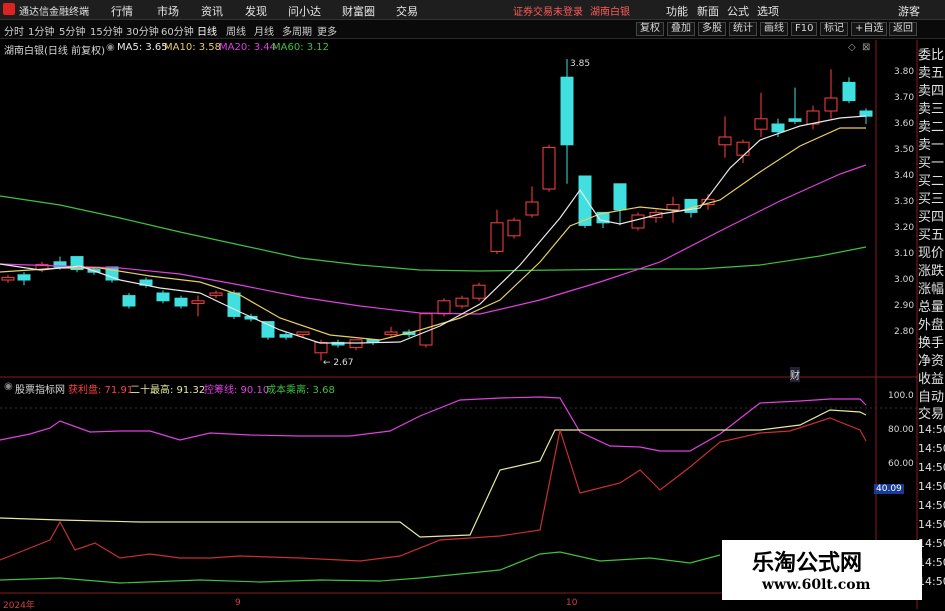  Describe the element at coordinates (122, 11) in the screenshot. I see `menu-hangqing: 行情` at that location.